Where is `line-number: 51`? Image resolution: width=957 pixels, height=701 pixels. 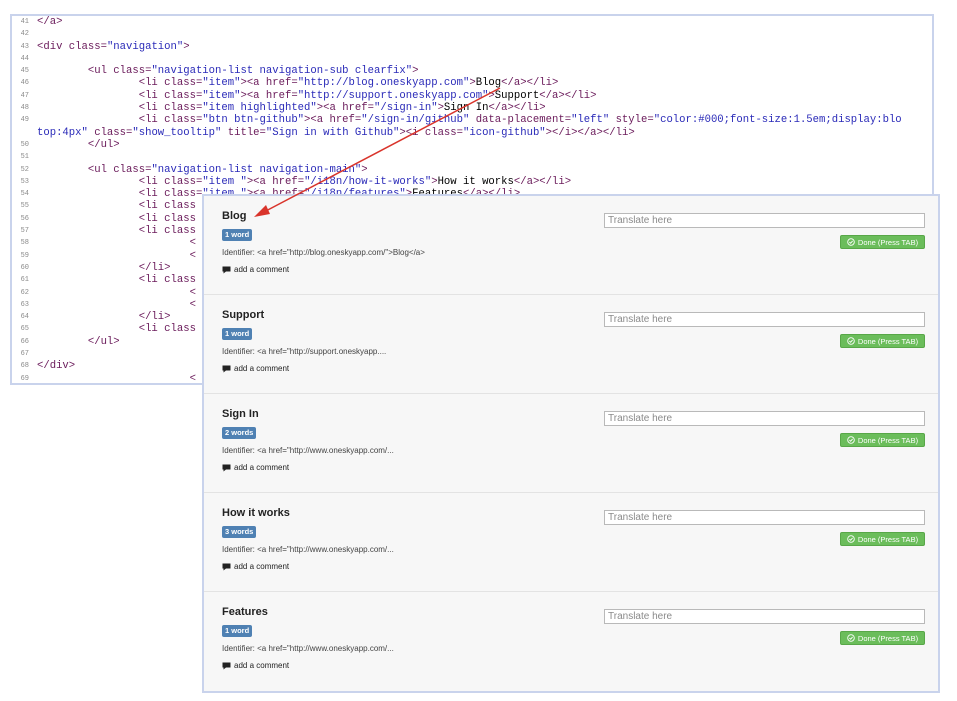 line-number: 51 is located at coordinates (24, 157).